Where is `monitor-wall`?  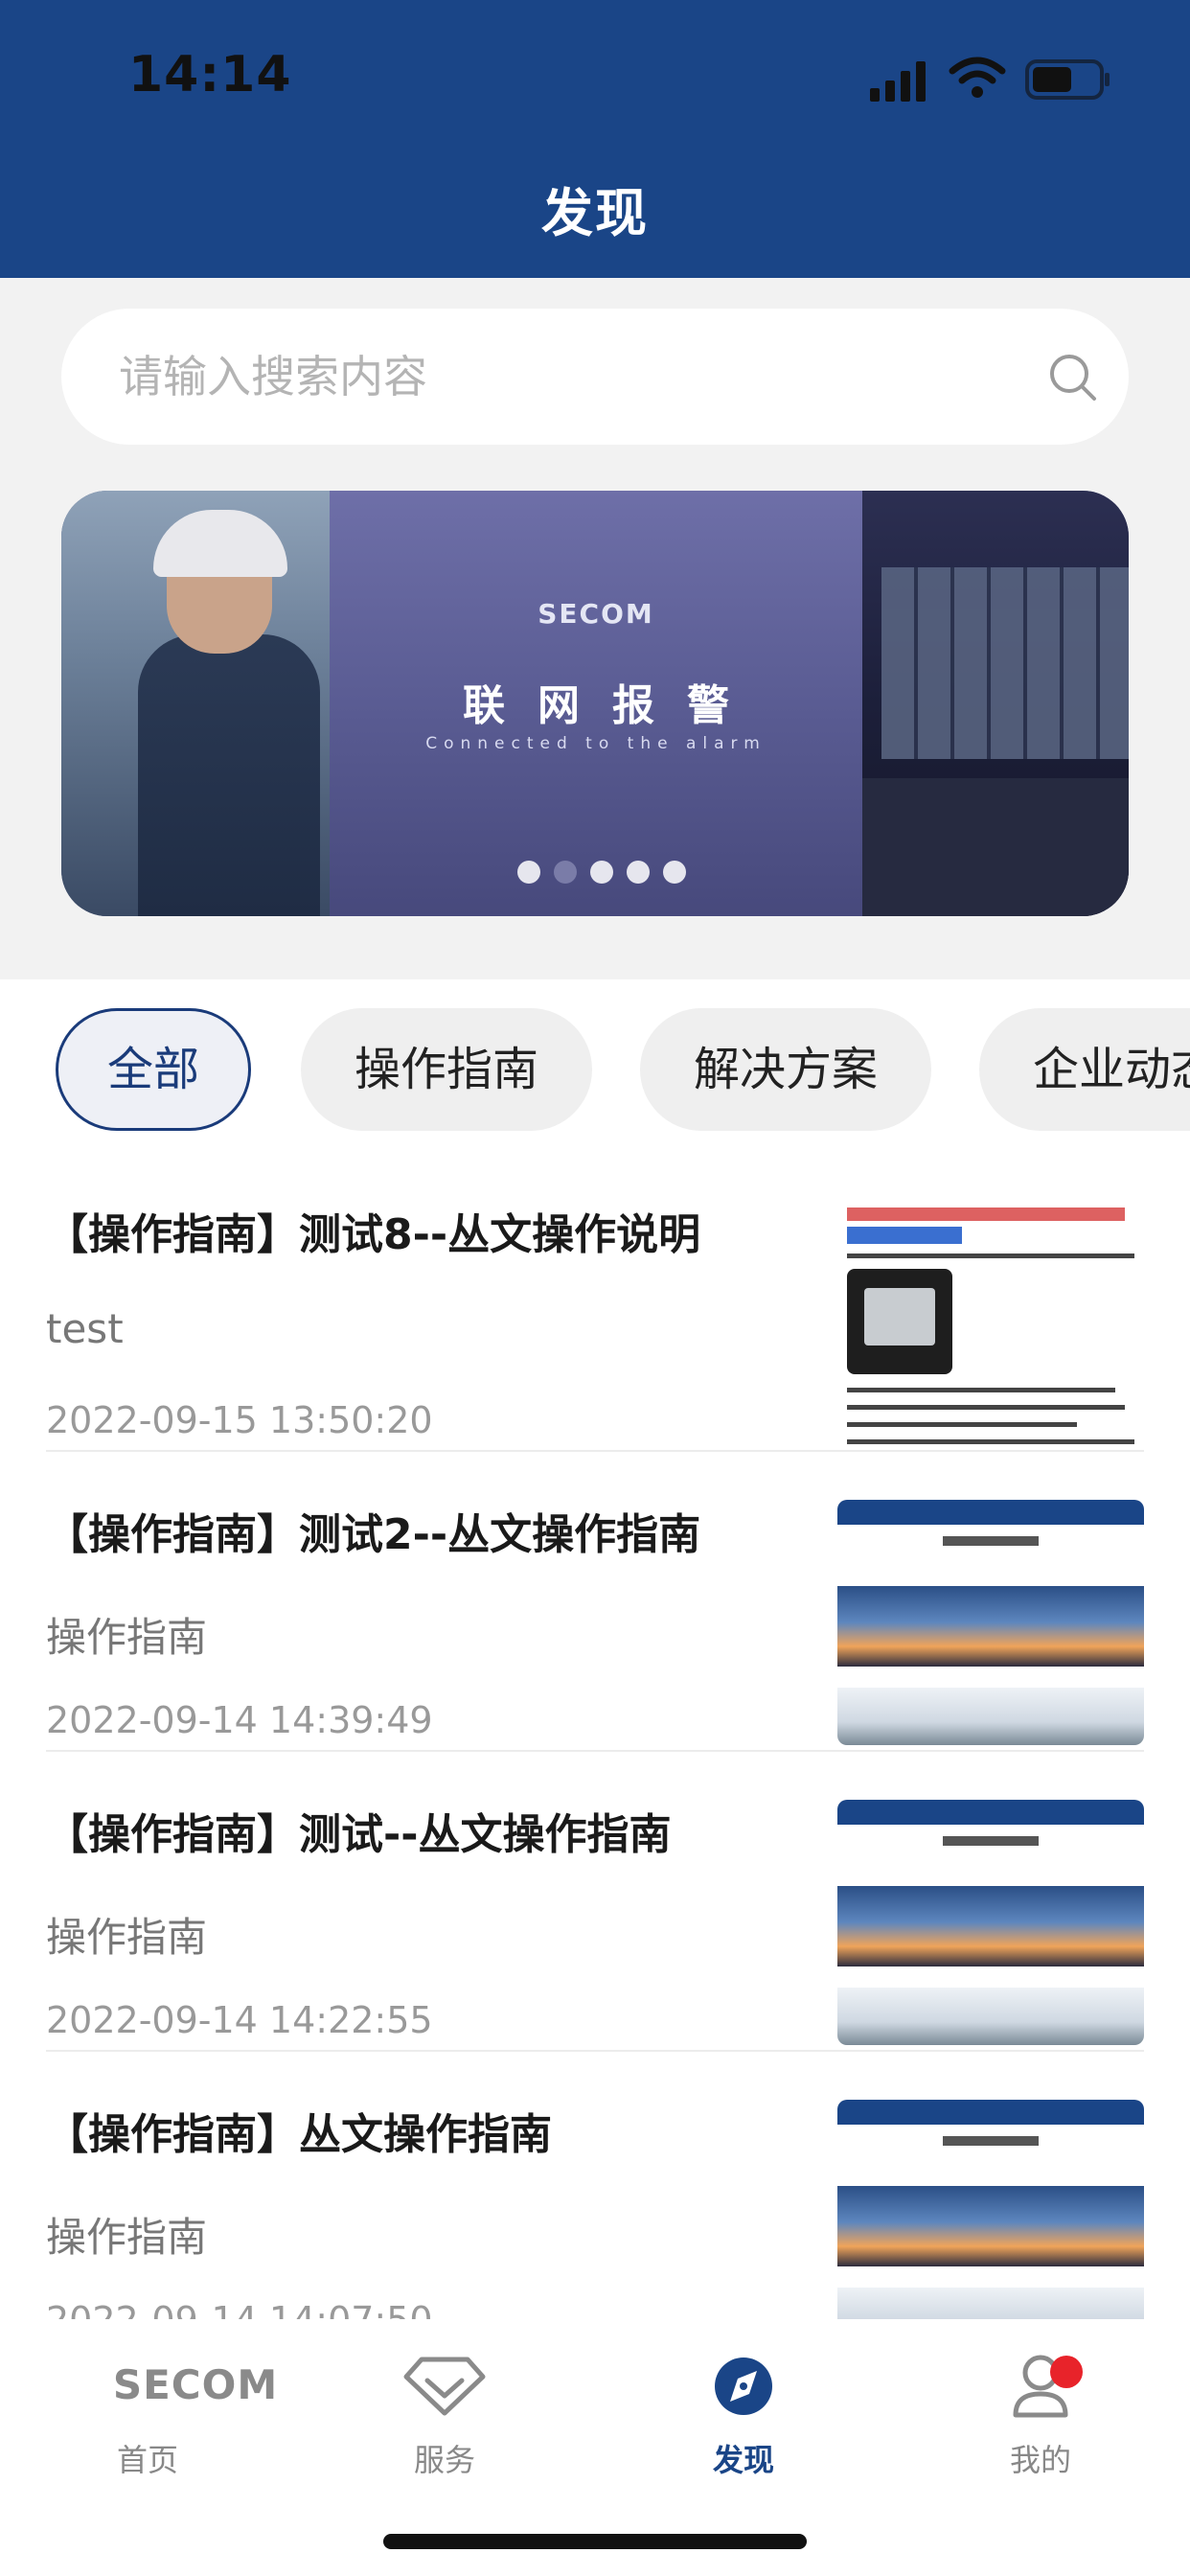 monitor-wall is located at coordinates (1005, 663).